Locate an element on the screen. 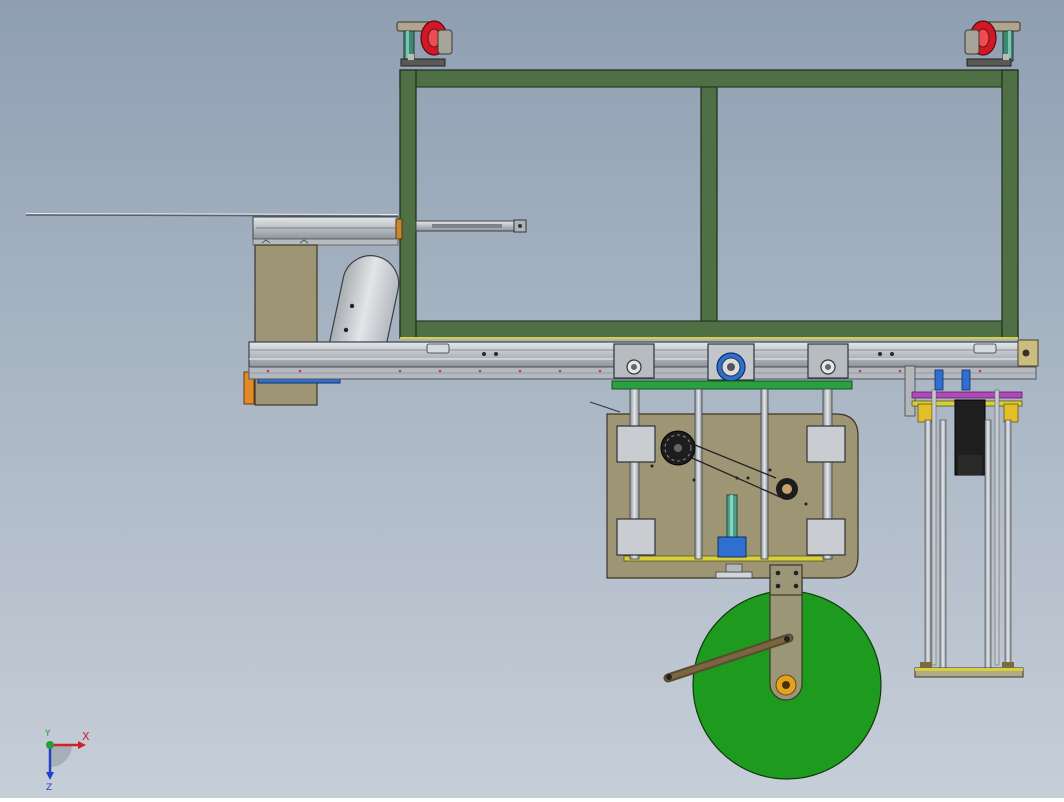  orientation-triad: X Y Z is located at coordinates (67, 761).